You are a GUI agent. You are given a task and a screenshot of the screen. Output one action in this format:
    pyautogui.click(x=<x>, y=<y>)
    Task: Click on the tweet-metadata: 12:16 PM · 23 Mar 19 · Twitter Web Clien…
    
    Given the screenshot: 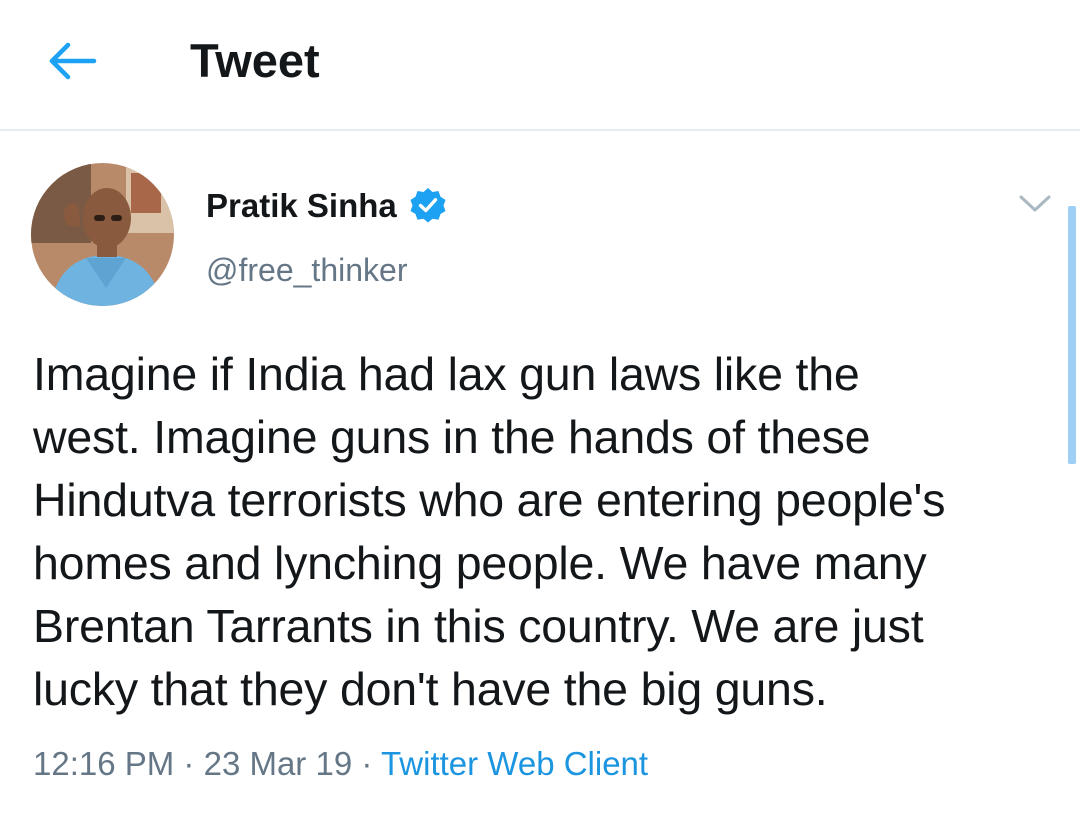 What is the action you would take?
    pyautogui.click(x=340, y=764)
    